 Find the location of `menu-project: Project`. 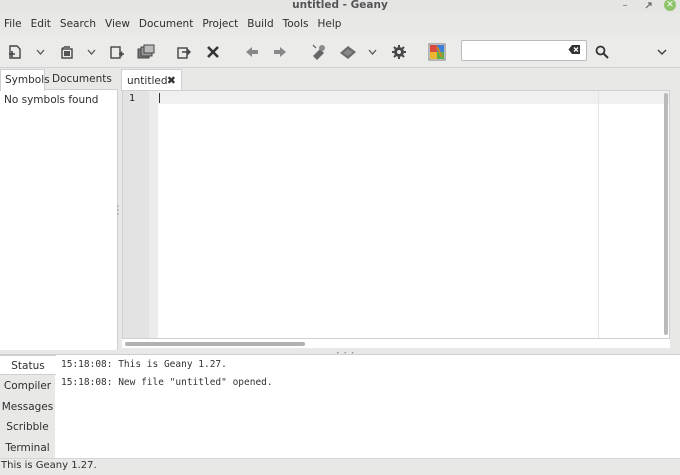

menu-project: Project is located at coordinates (220, 24).